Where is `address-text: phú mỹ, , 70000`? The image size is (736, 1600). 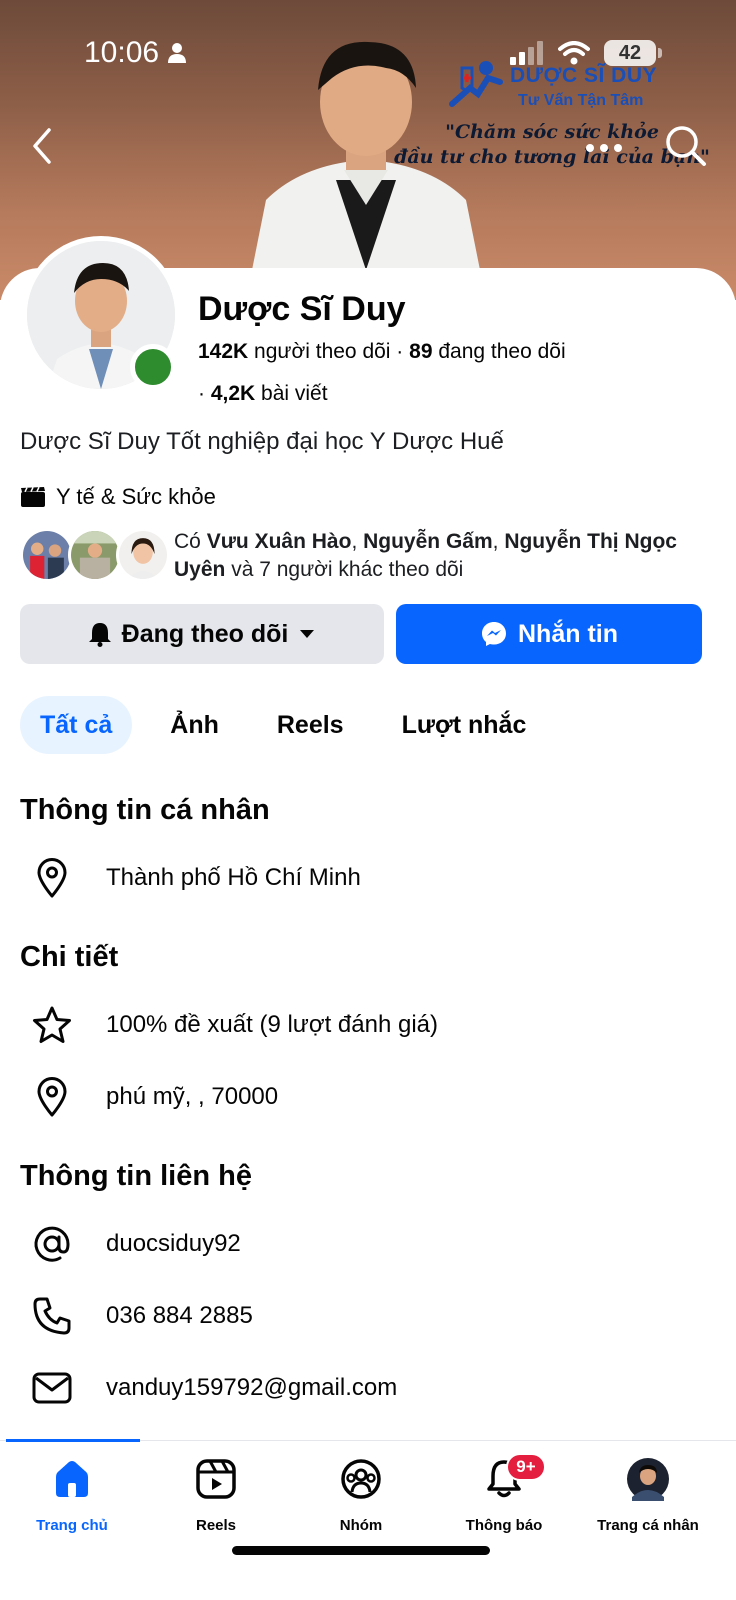 address-text: phú mỹ, , 70000 is located at coordinates (192, 1096).